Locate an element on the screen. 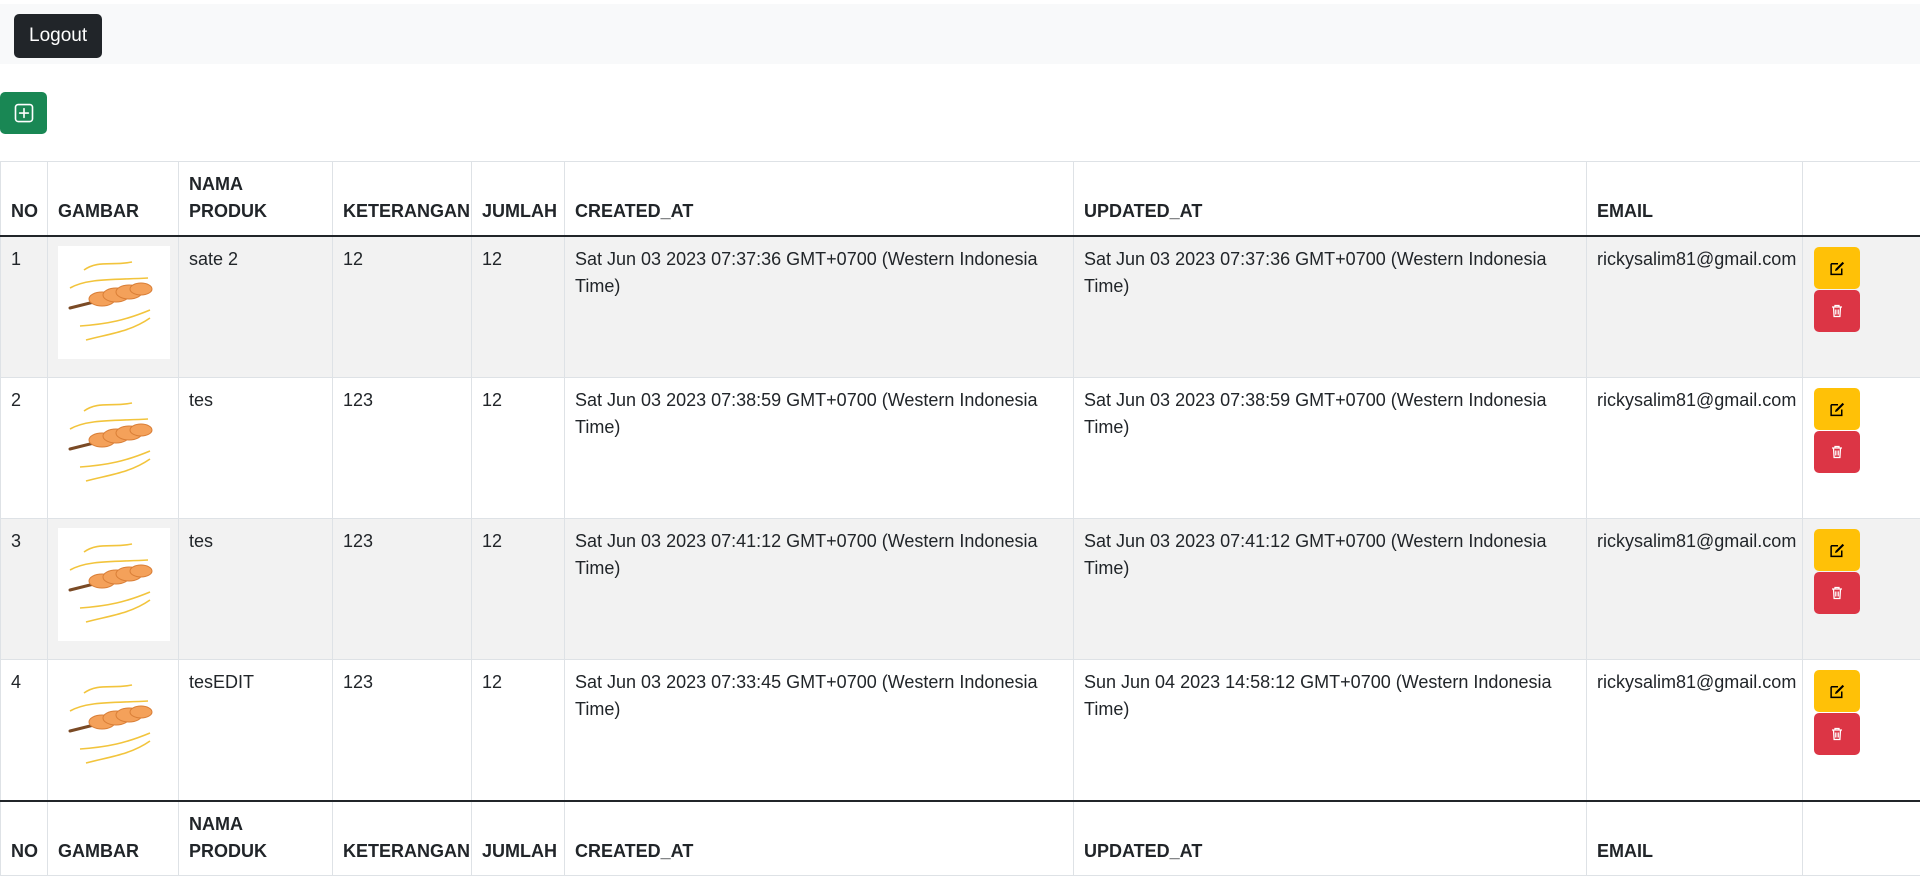 The height and width of the screenshot is (876, 1920). add-product-button is located at coordinates (23, 113).